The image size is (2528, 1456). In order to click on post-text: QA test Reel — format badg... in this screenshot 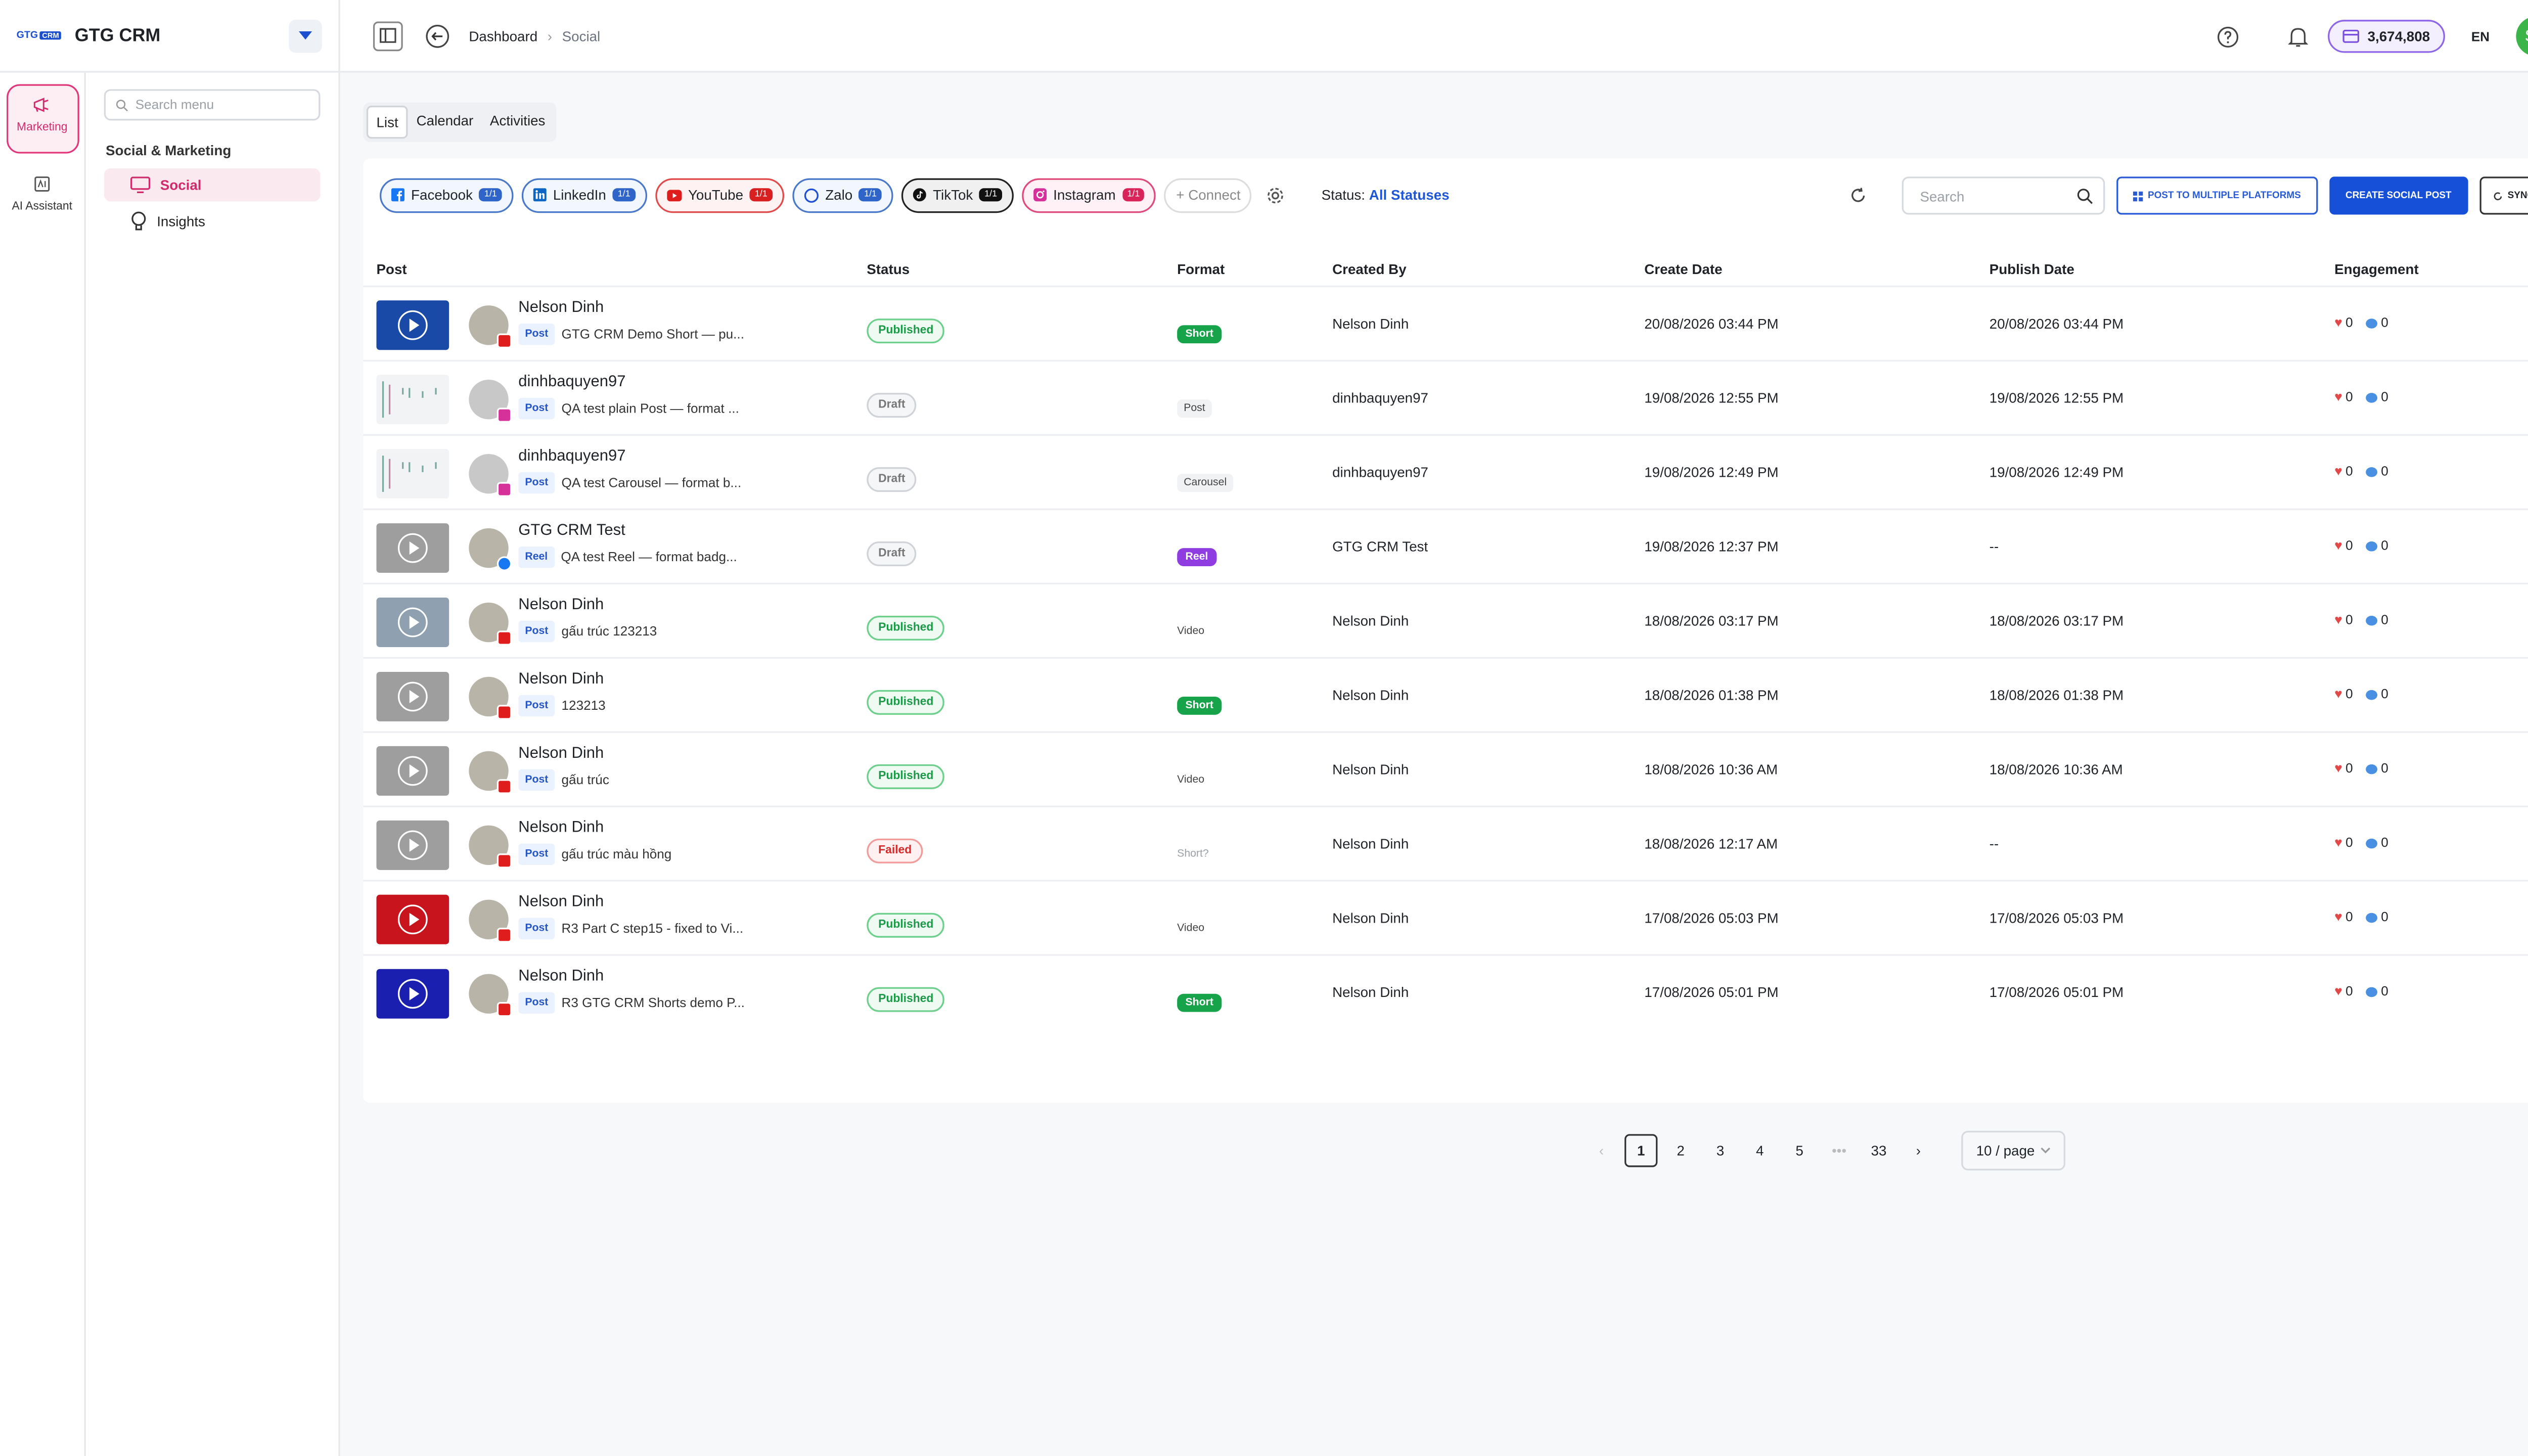, I will do `click(649, 557)`.